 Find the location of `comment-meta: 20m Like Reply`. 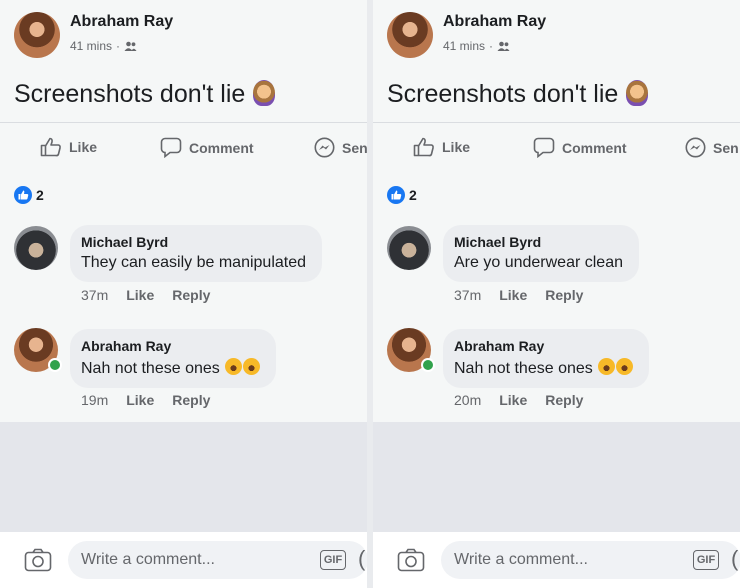

comment-meta: 20m Like Reply is located at coordinates (518, 400).